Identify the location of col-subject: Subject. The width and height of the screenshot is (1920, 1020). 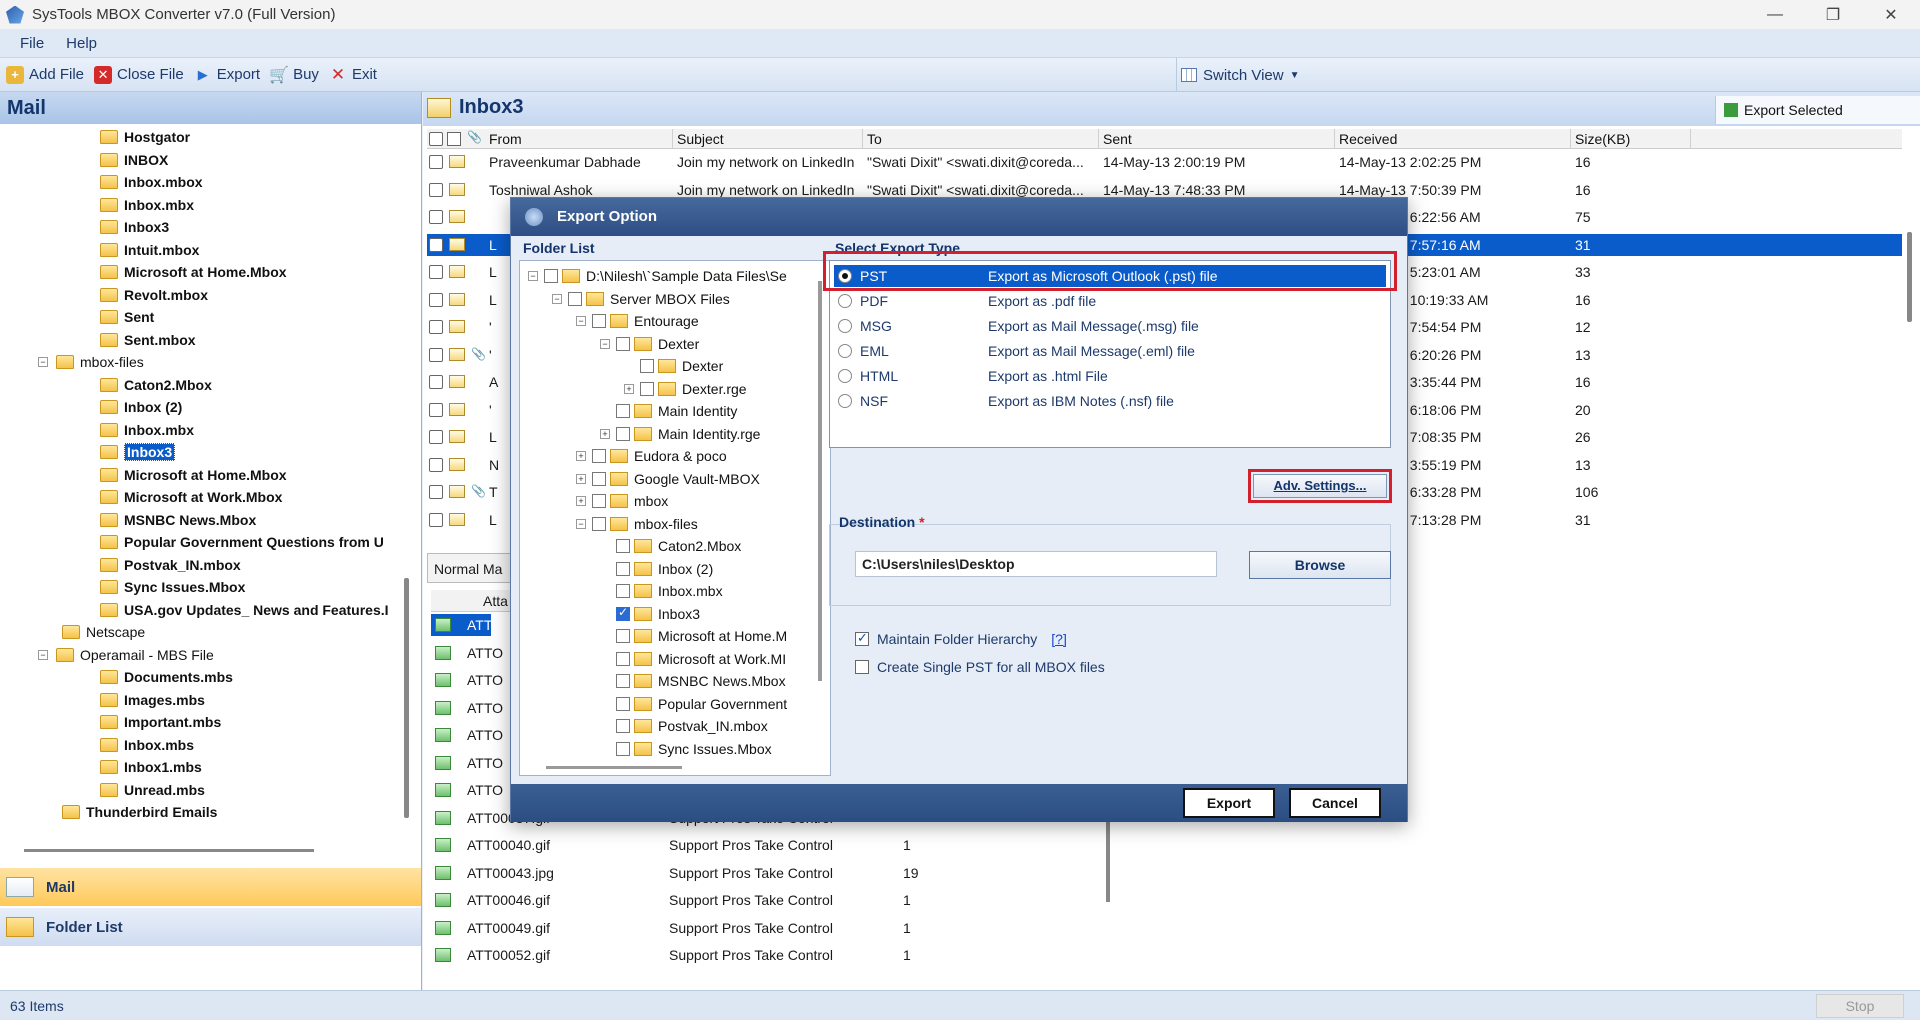
(768, 139).